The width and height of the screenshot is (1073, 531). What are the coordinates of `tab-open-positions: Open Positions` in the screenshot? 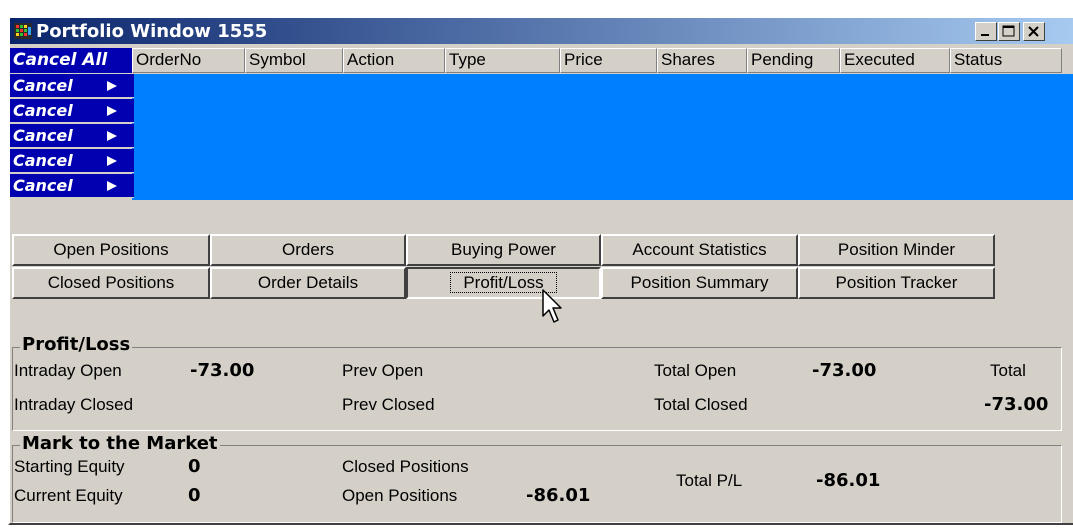 It's located at (111, 250).